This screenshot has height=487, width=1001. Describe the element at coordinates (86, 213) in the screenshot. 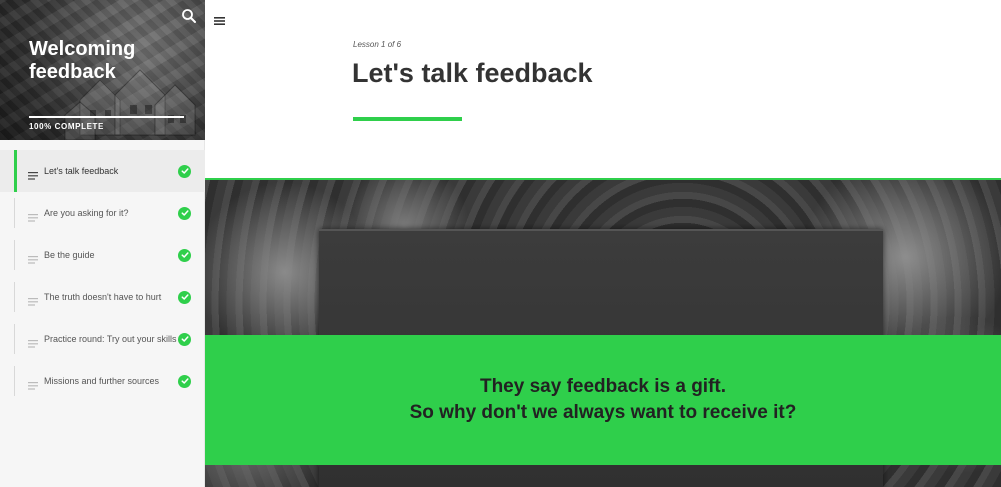

I see `lesson-label: Are you asking for it?` at that location.